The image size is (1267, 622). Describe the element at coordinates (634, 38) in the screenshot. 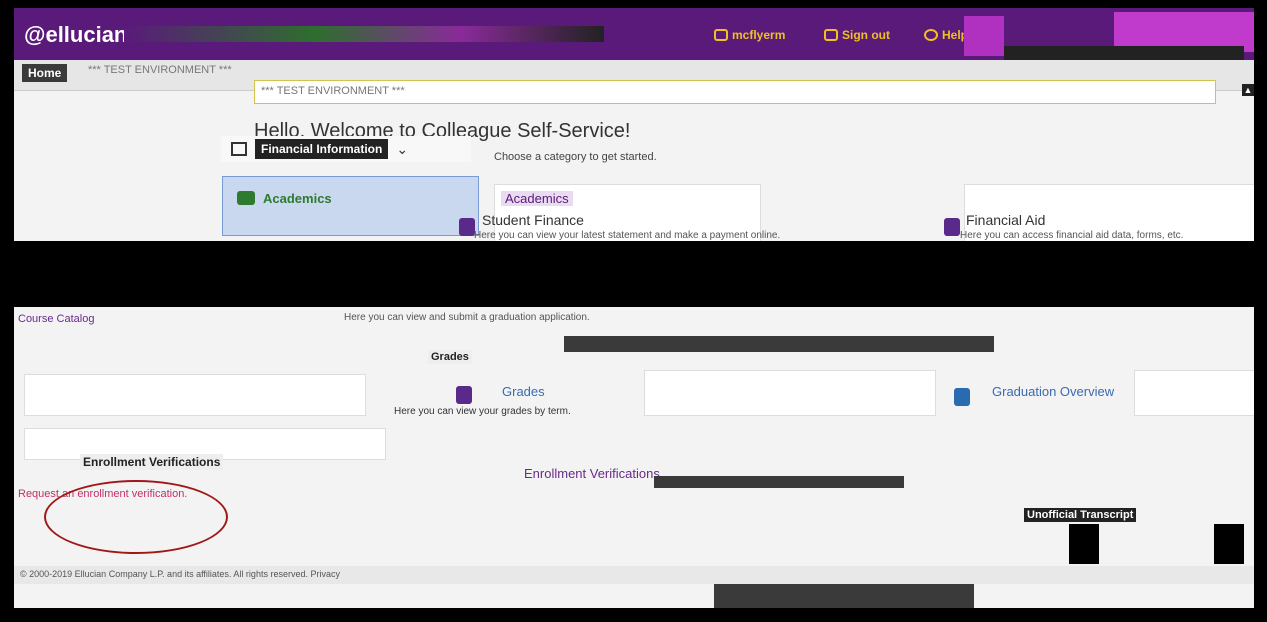

I see `top-header: @ellucian. mcflyerm Sign out Help` at that location.